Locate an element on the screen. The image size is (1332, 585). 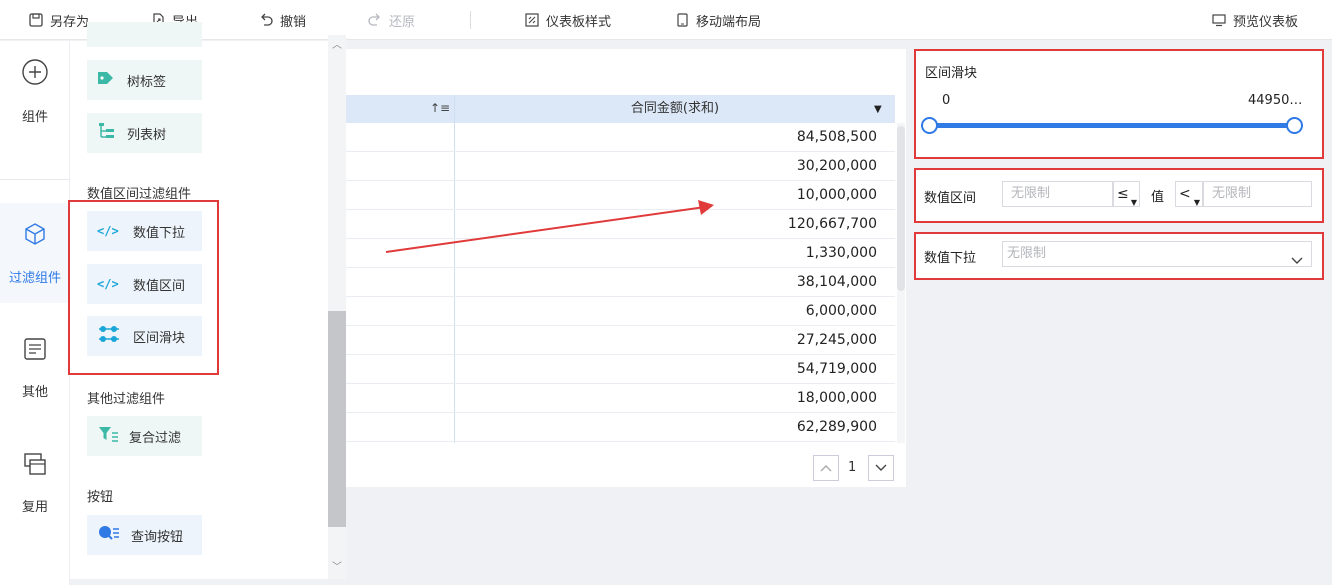
highlight-box-slider is located at coordinates (1119, 104).